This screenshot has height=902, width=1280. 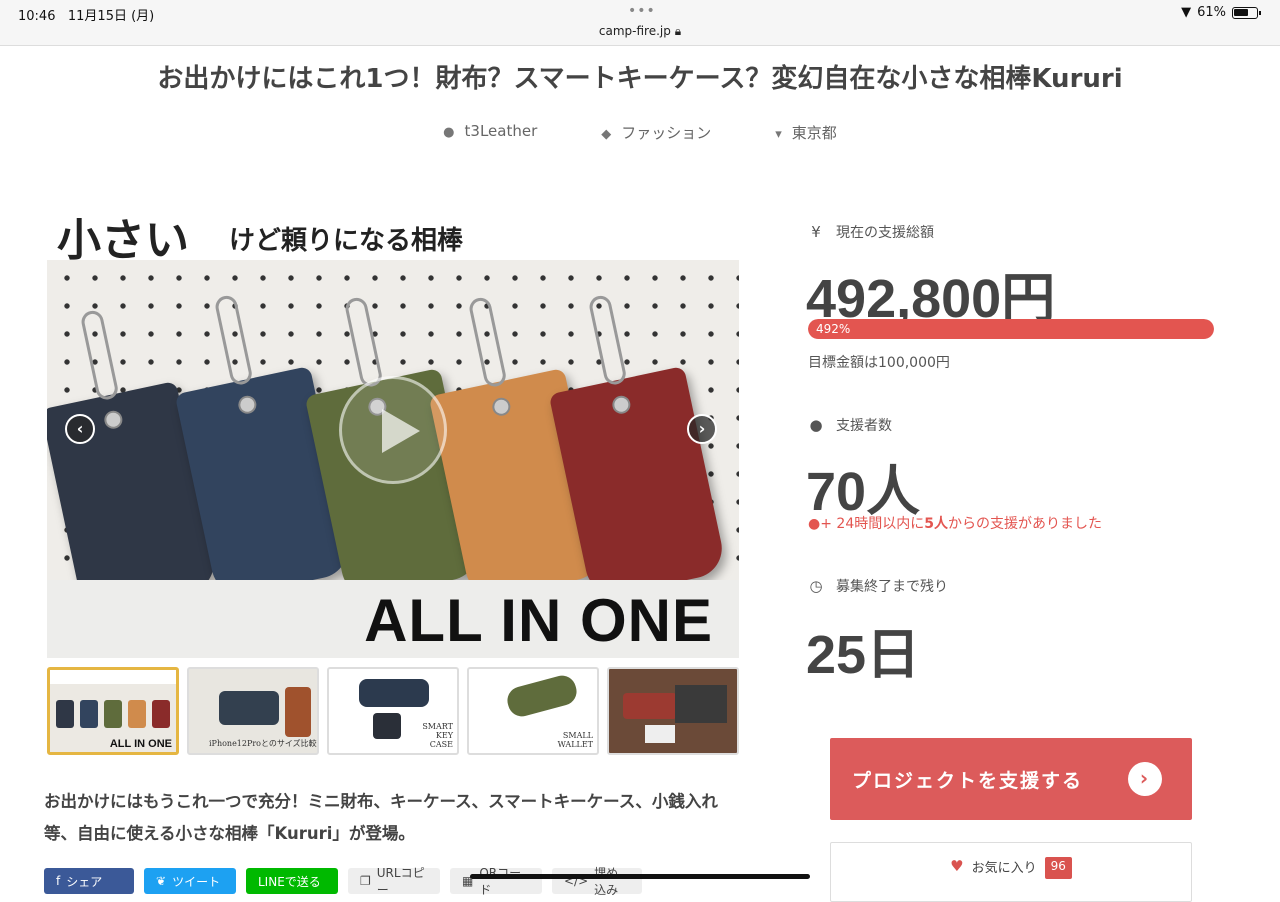 What do you see at coordinates (820, 524) in the screenshot?
I see `user-plus-icon: ●+` at bounding box center [820, 524].